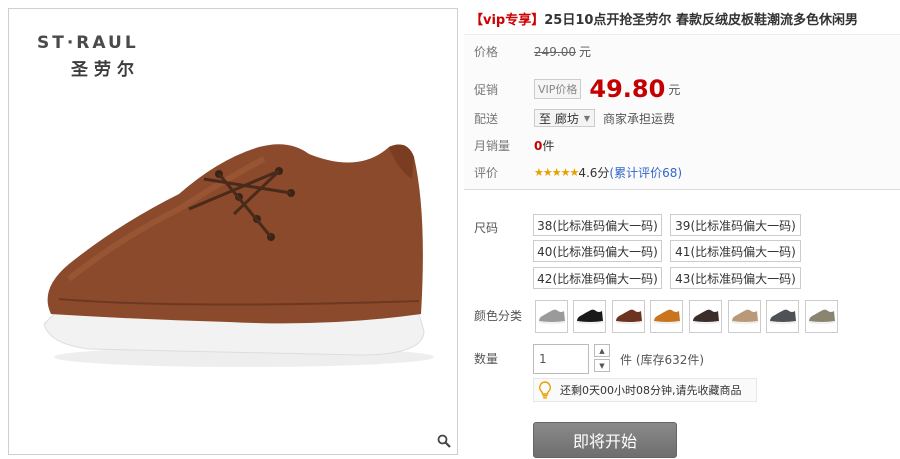 This screenshot has width=900, height=459. I want to click on product-title: 【vip专享】25日10点开抢圣劳尔 春款反绒皮板鞋潮流多色休闲男, so click(664, 18).